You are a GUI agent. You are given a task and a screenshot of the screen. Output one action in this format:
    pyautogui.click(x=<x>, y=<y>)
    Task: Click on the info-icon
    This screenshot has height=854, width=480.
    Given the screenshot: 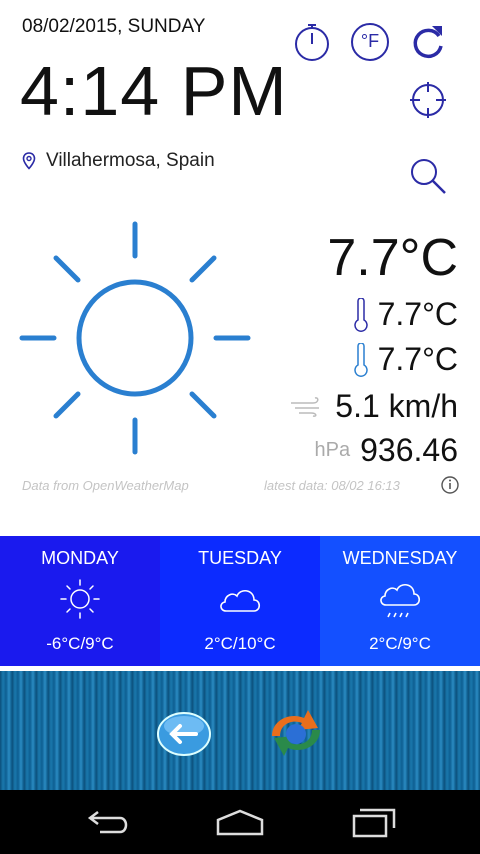 What is the action you would take?
    pyautogui.click(x=450, y=485)
    